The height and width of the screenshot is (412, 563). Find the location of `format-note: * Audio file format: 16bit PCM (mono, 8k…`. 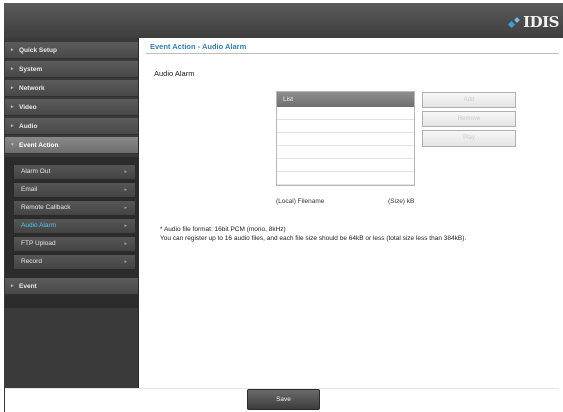

format-note: * Audio file format: 16bit PCM (mono, 8k… is located at coordinates (223, 229).